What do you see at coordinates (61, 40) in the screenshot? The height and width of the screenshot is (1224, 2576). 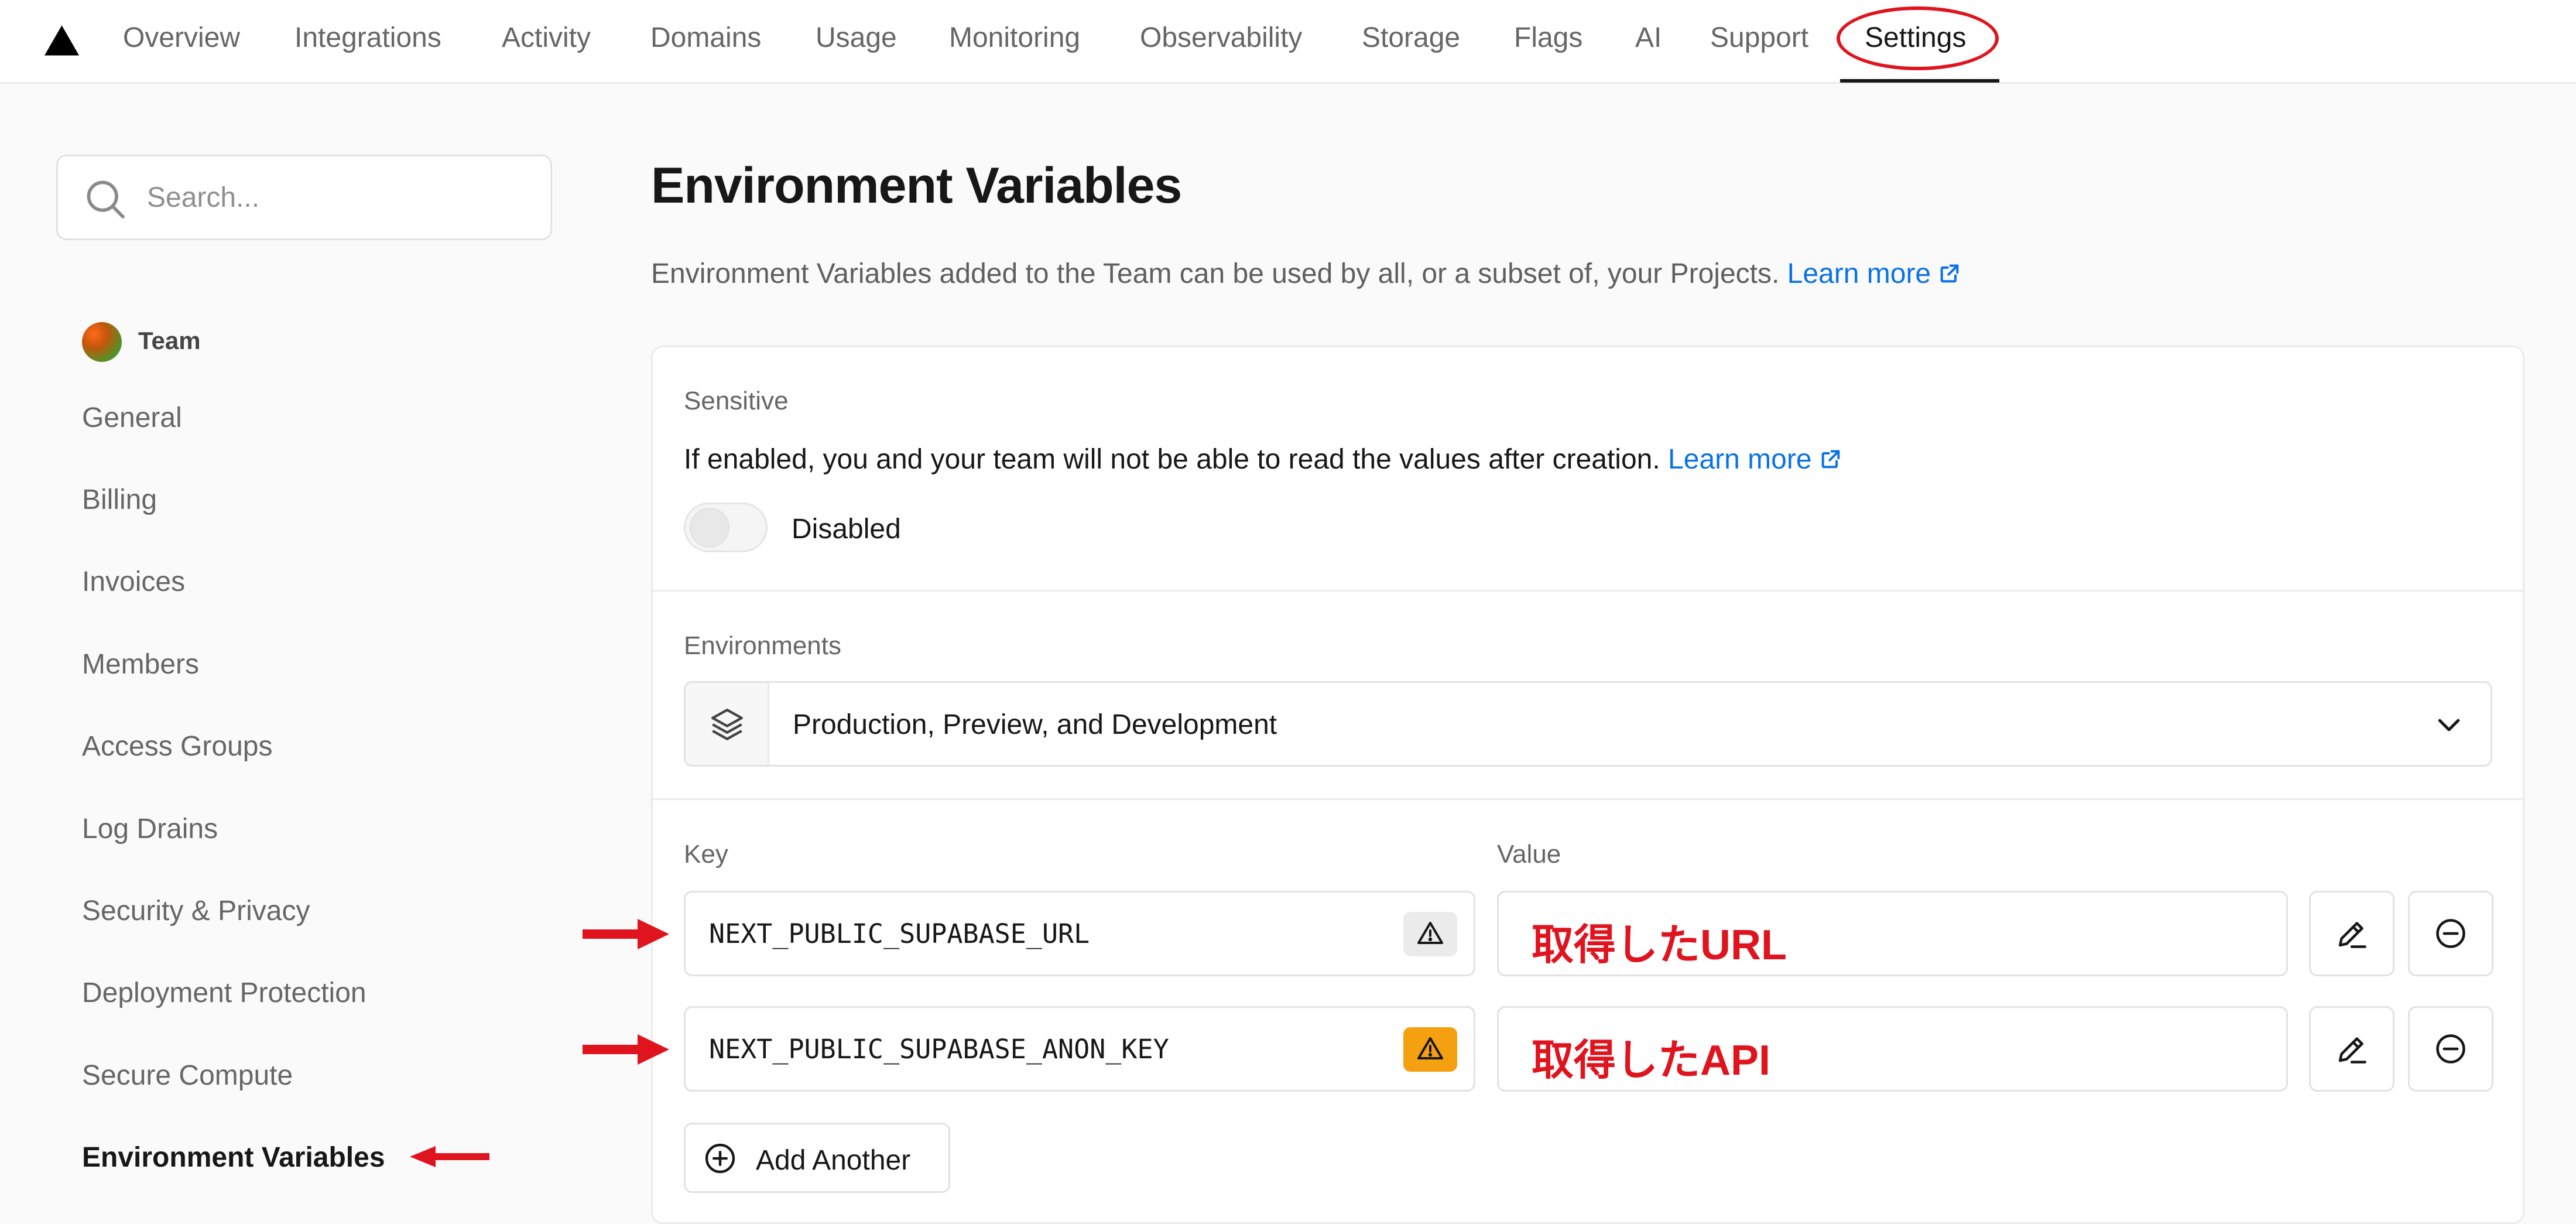 I see `vercel-logo-icon` at bounding box center [61, 40].